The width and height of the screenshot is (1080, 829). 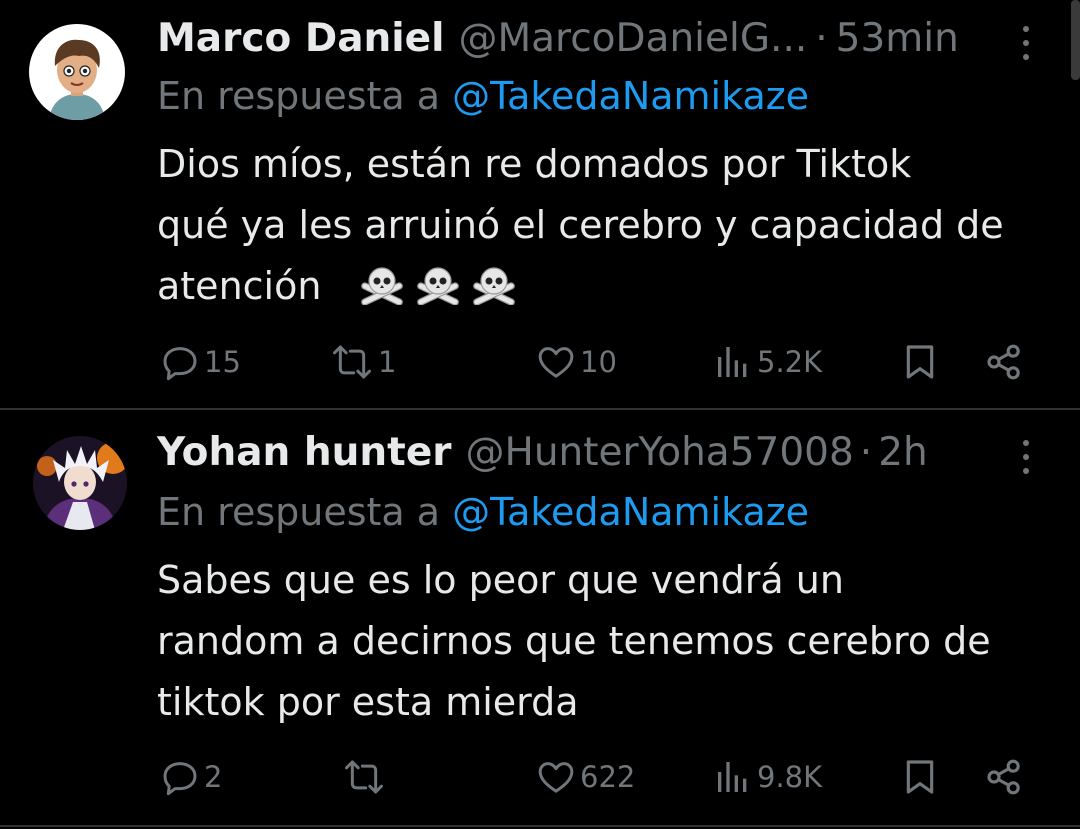 I want to click on reply-count: 2, so click(x=213, y=777).